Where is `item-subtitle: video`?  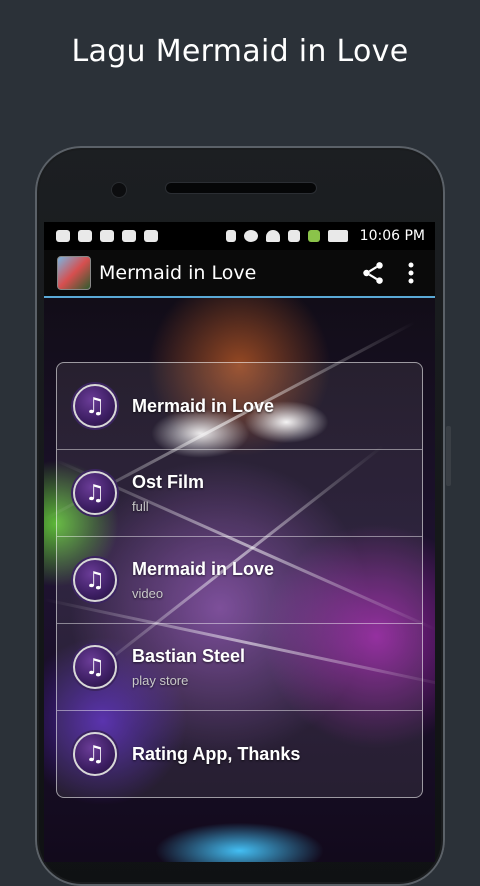
item-subtitle: video is located at coordinates (148, 593).